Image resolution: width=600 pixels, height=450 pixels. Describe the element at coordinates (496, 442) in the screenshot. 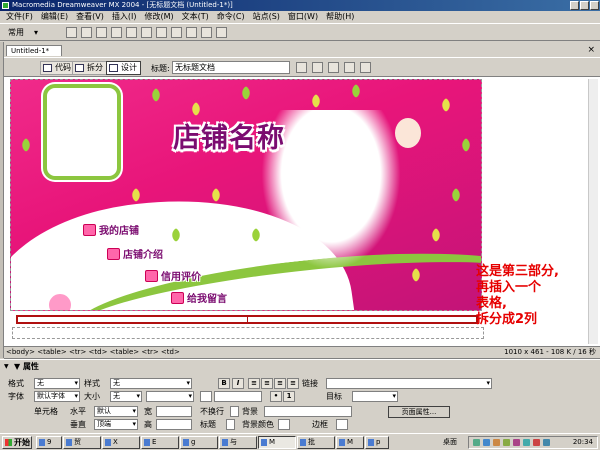

I see `tray-volume-icon` at that location.